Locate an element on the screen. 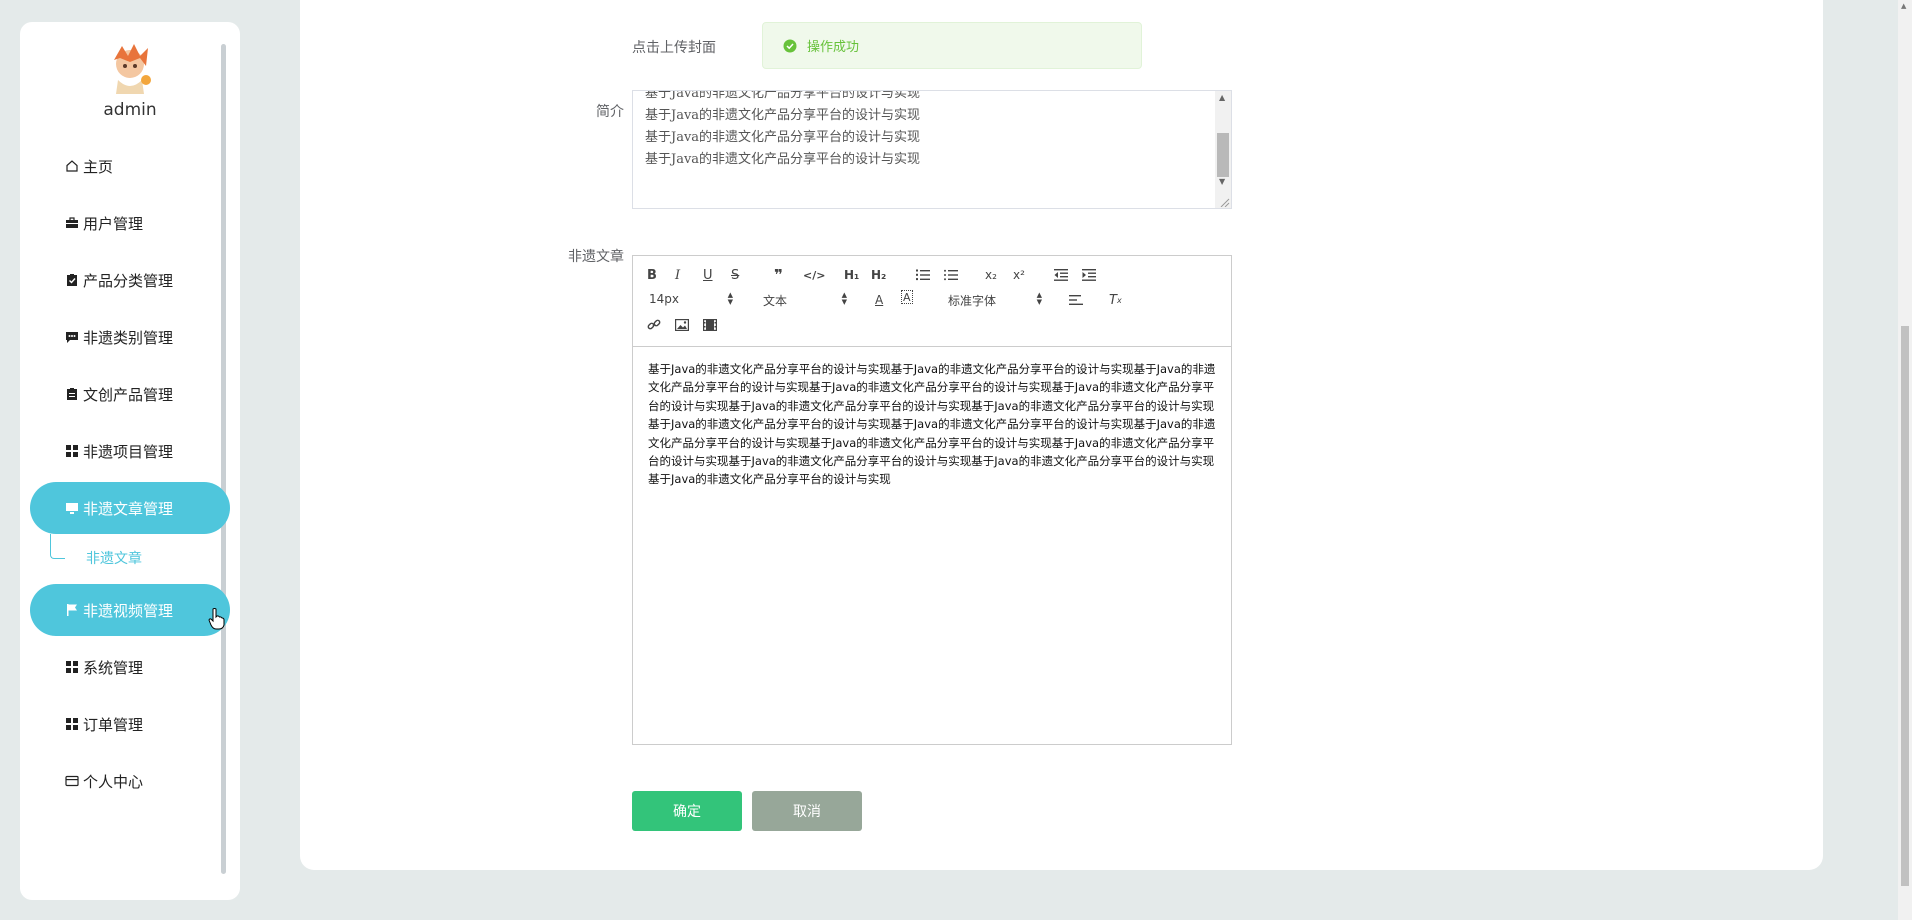  ordered-list-icon is located at coordinates (923, 275).